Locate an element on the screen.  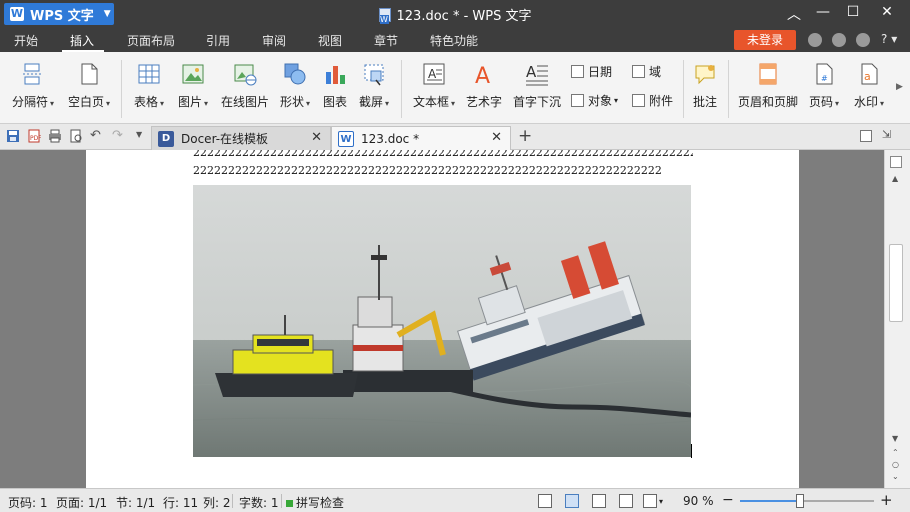
drop-cap-icon: A is located at coordinates (537, 74).